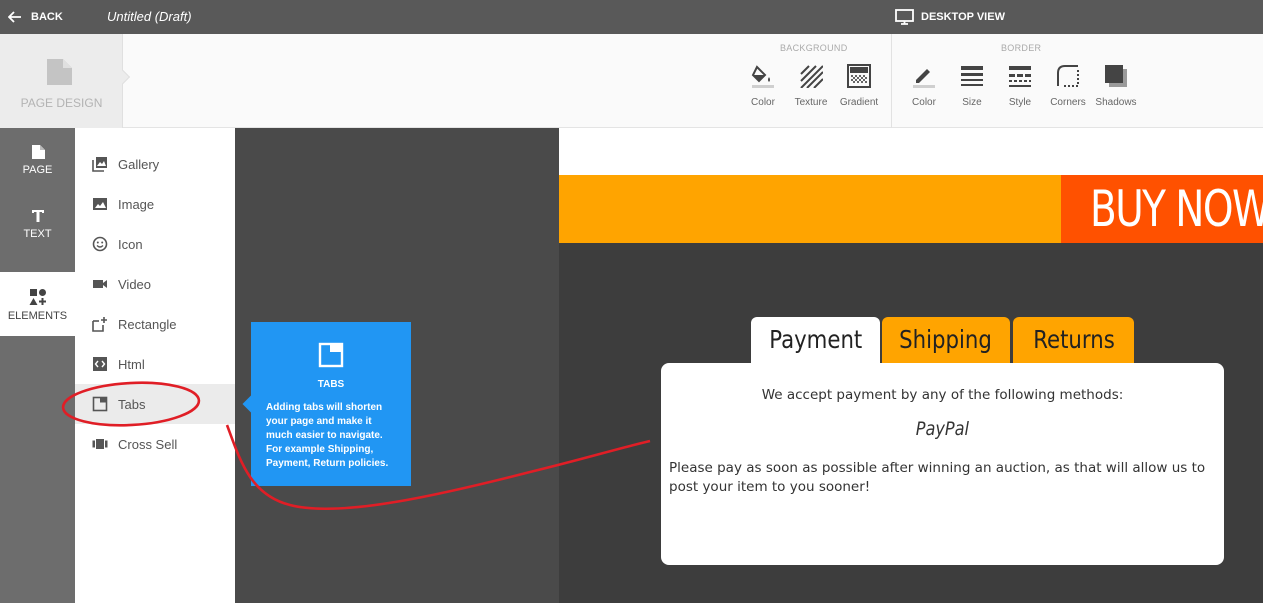 This screenshot has width=1263, height=603. I want to click on border-style-tool: Style, so click(1020, 86).